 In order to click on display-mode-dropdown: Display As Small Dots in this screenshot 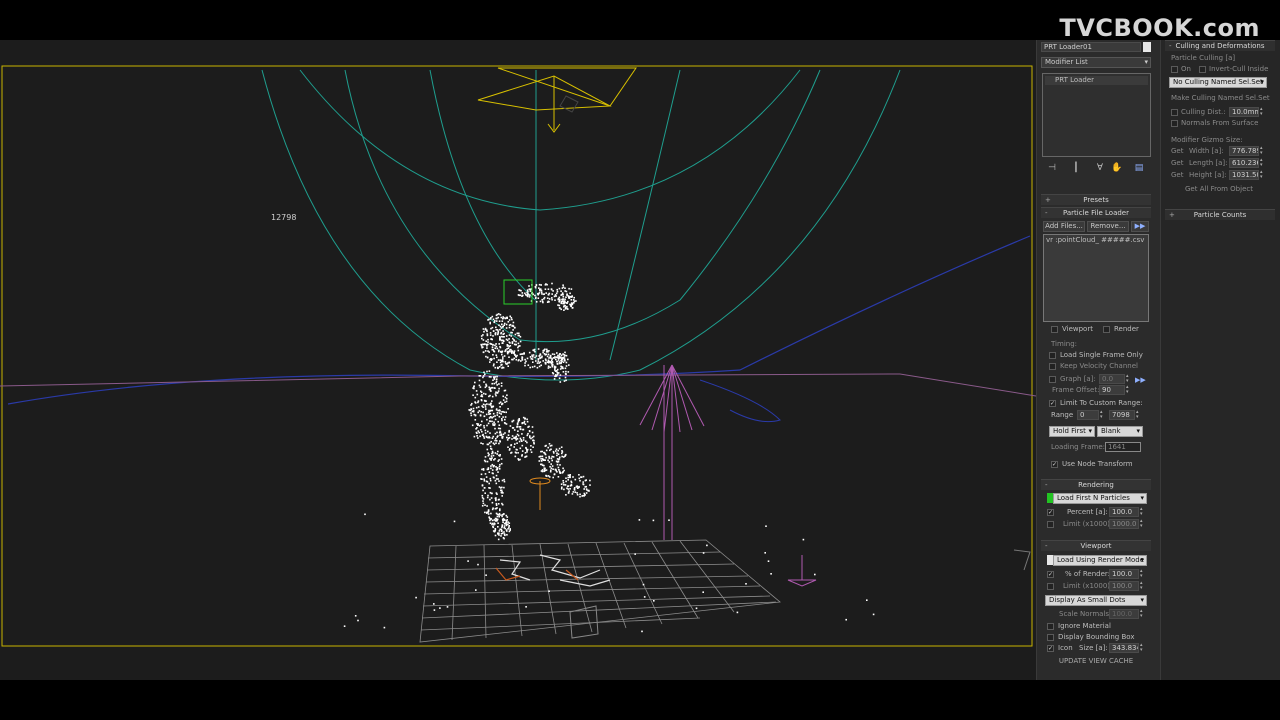, I will do `click(1096, 600)`.